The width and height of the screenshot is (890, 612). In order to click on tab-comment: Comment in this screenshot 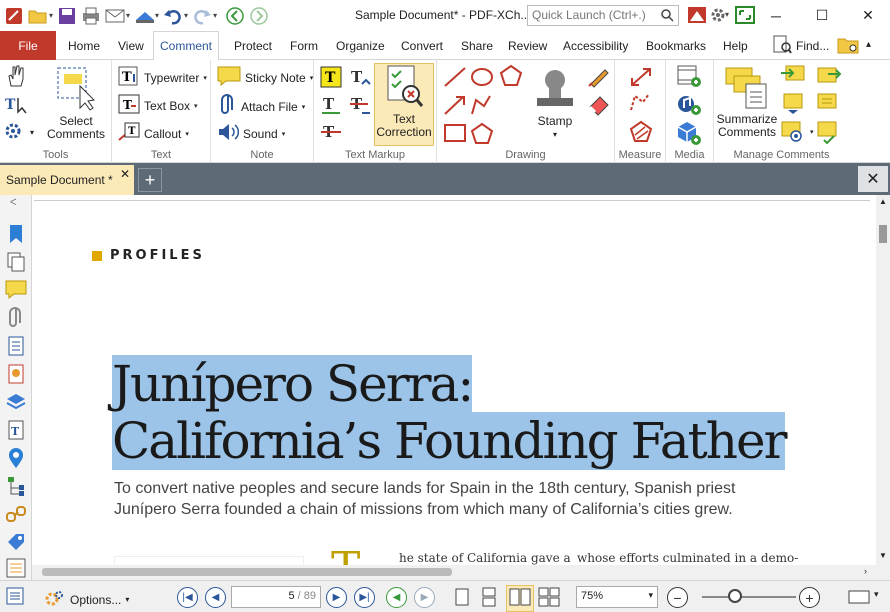, I will do `click(186, 46)`.